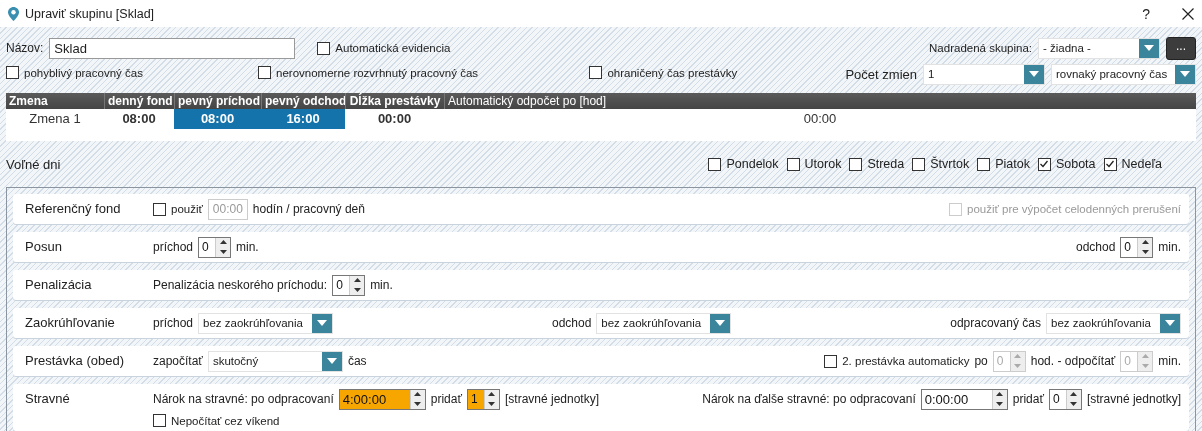  Describe the element at coordinates (275, 361) in the screenshot. I see `dropdown: skutočný` at that location.